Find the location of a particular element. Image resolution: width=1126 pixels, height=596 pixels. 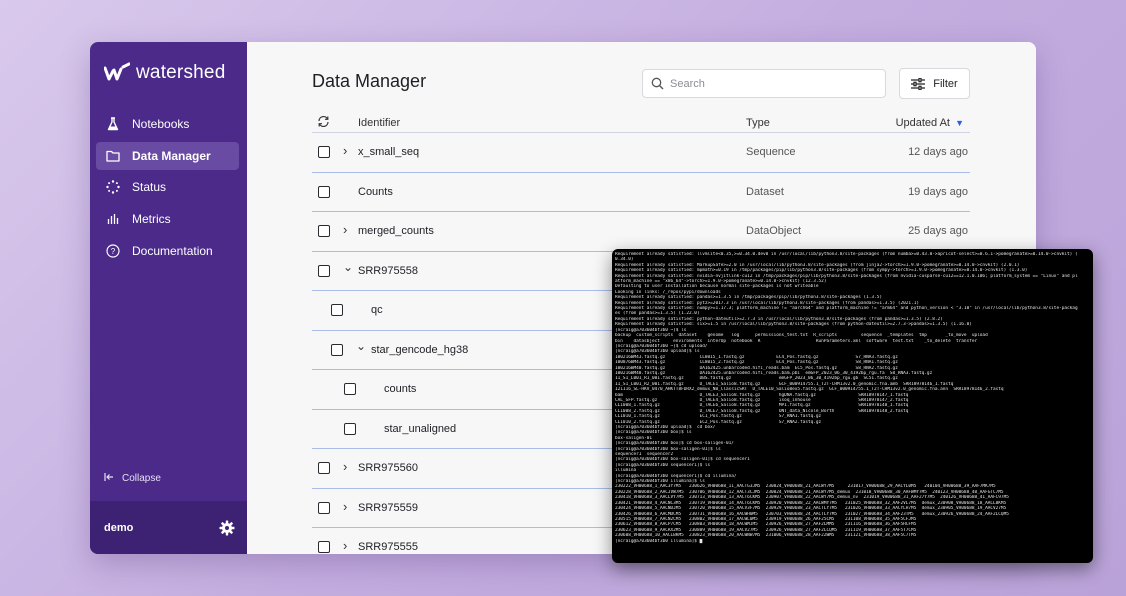

folder-icon is located at coordinates (113, 156).